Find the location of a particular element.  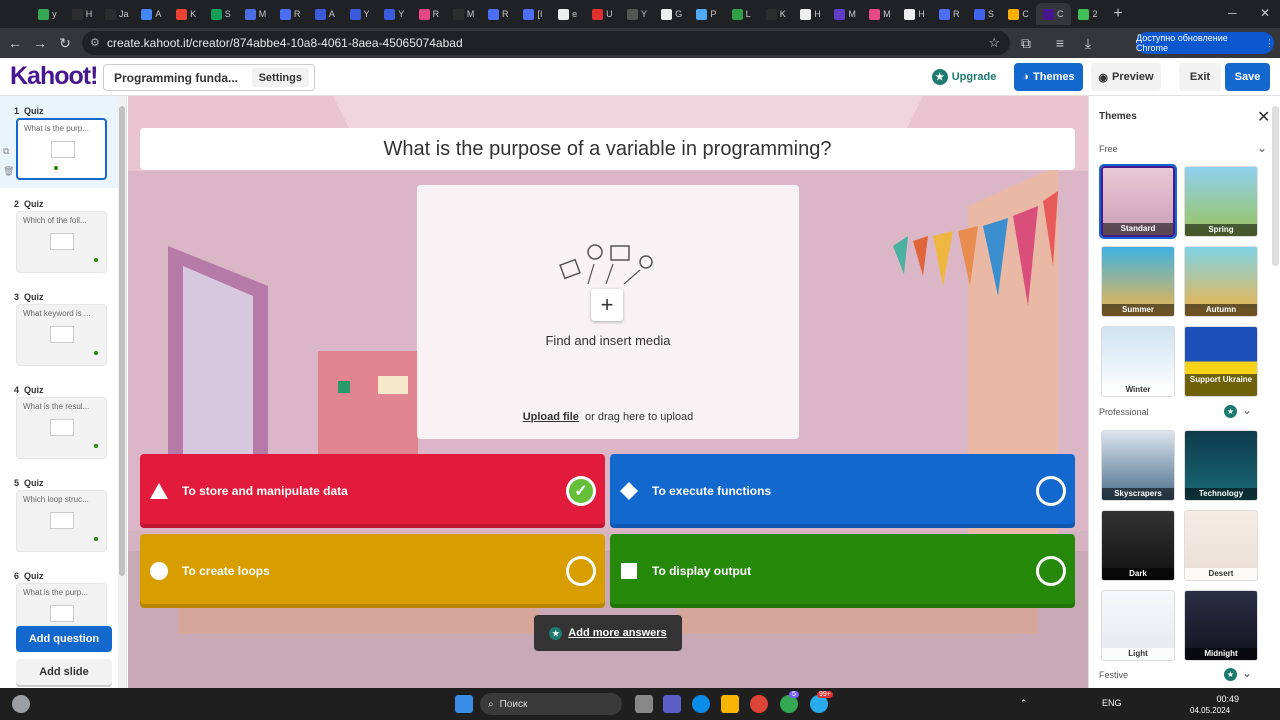

new-tab-button: + is located at coordinates (1117, 14).